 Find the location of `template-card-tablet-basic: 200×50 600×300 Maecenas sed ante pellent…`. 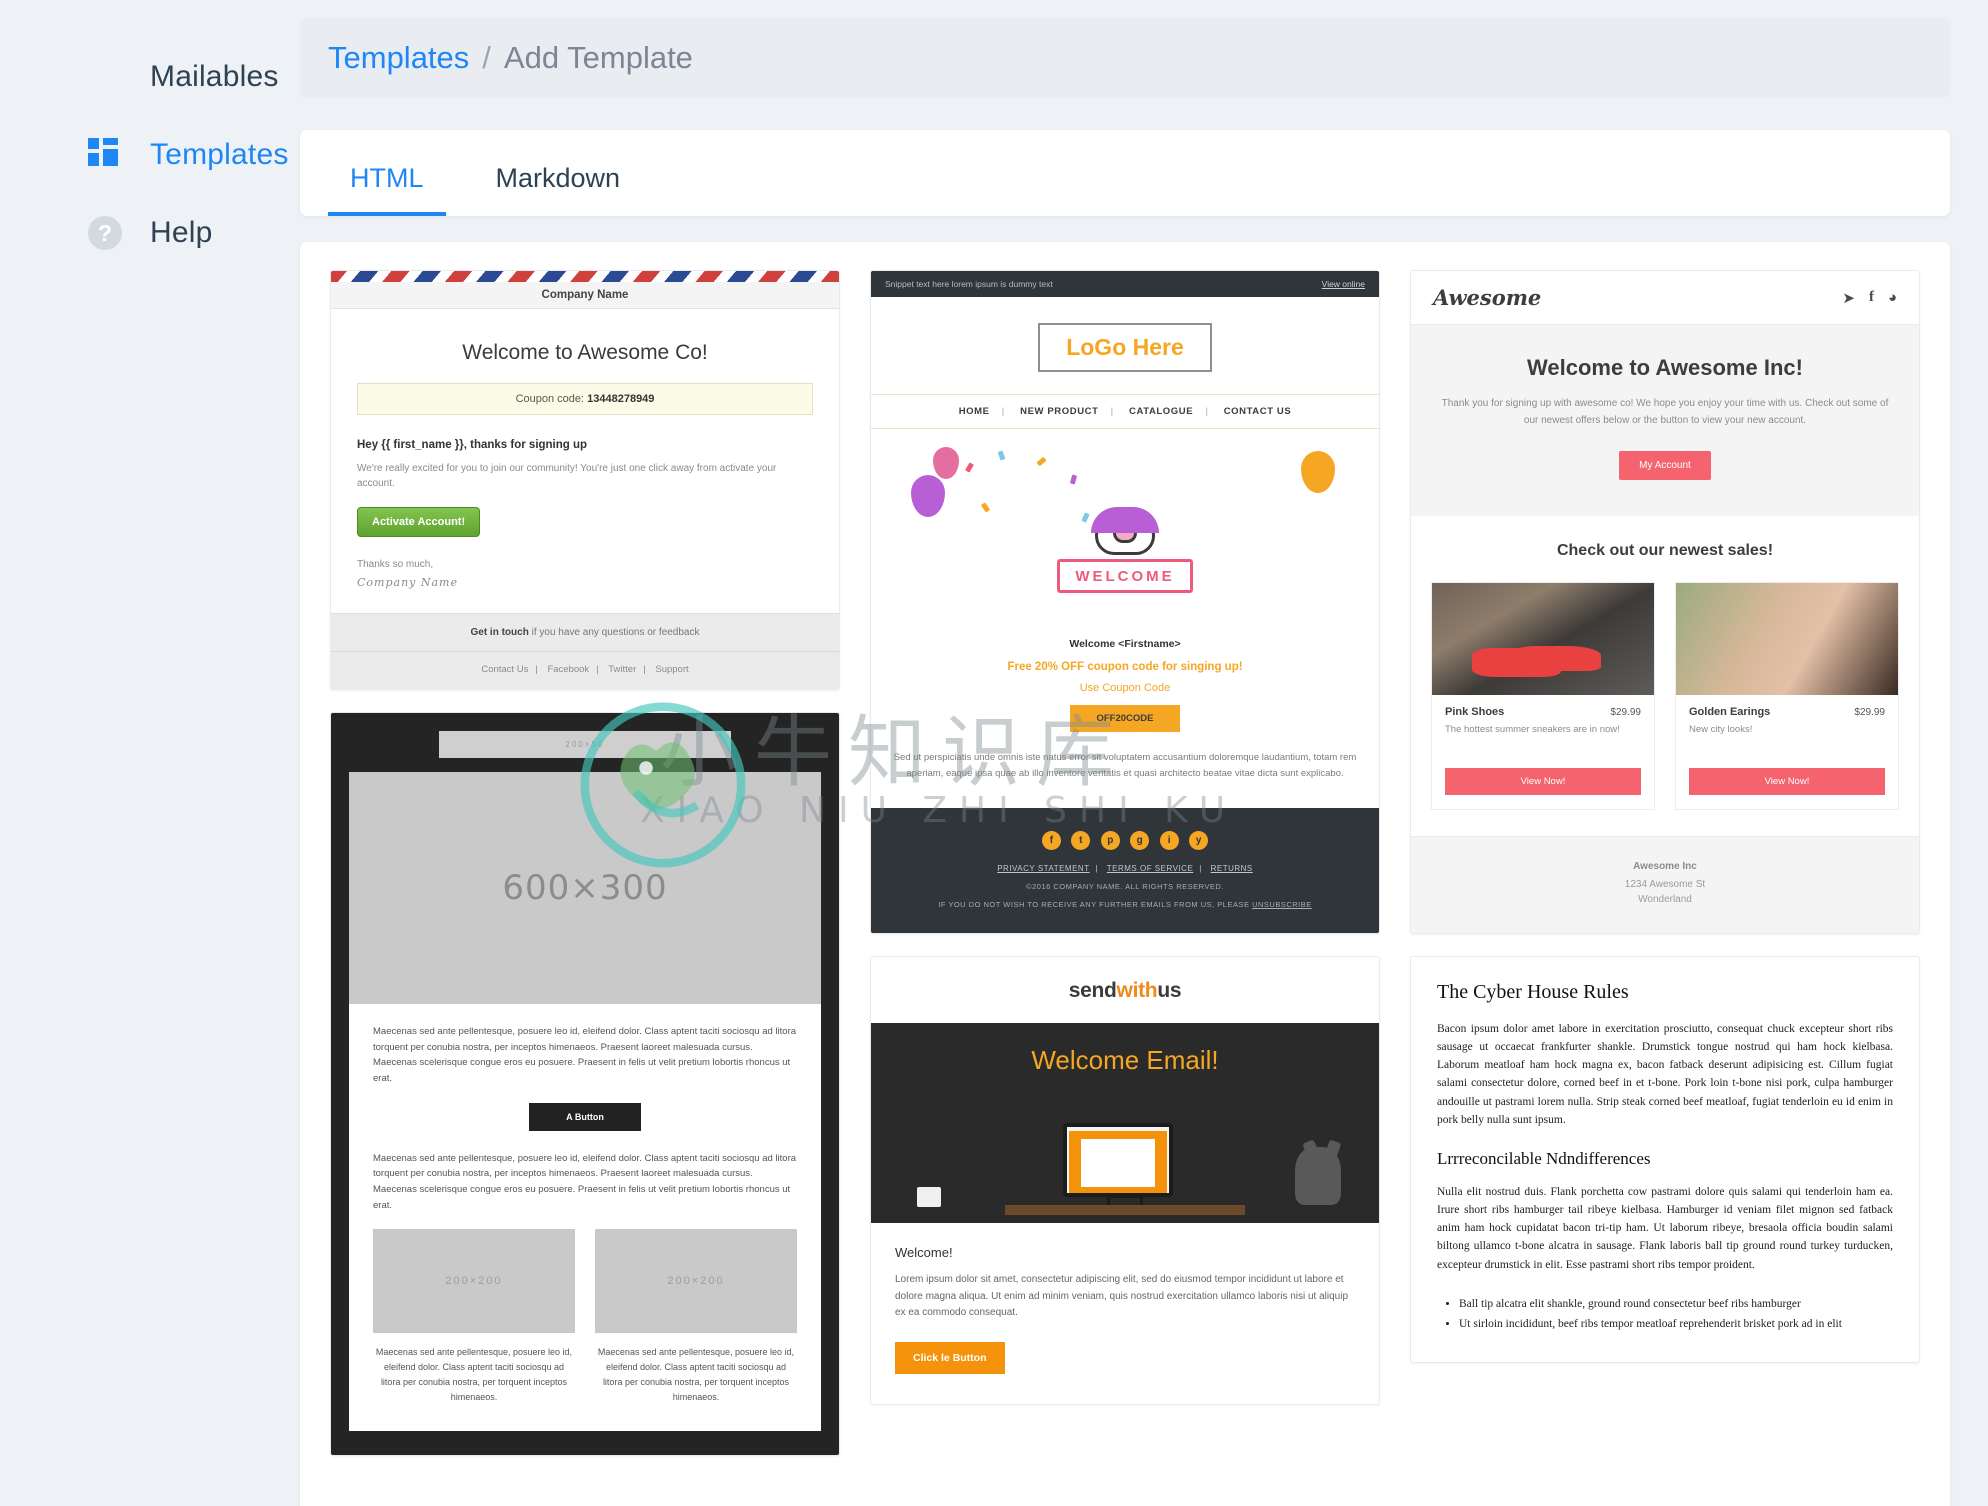

template-card-tablet-basic: 200×50 600×300 Maecenas sed ante pellent… is located at coordinates (585, 1084).